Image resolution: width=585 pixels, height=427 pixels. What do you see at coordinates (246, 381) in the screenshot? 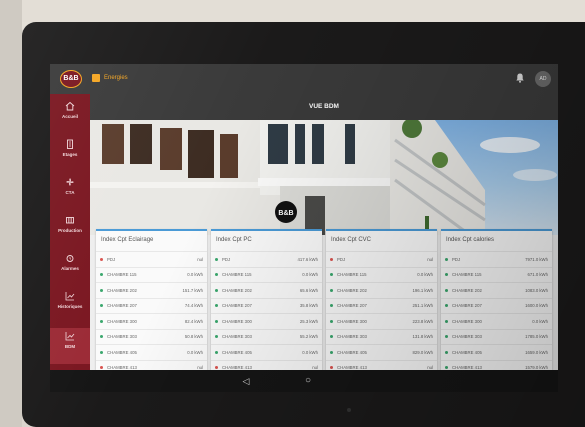
I see `back-button: ◁` at bounding box center [246, 381].